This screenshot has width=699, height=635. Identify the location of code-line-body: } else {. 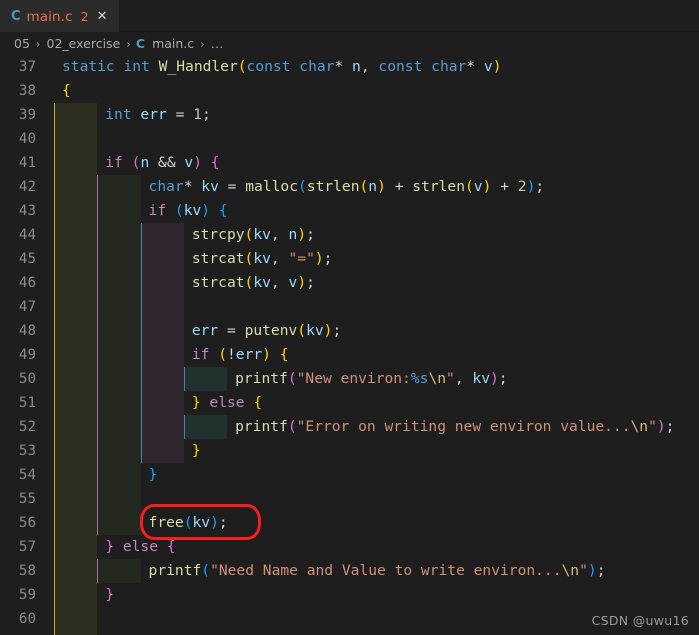
(376, 403).